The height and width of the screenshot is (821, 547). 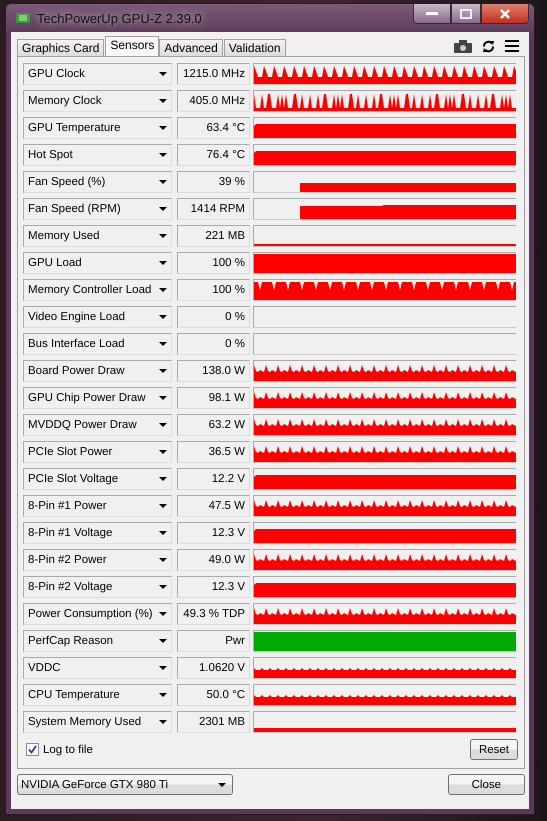 What do you see at coordinates (97, 641) in the screenshot?
I see `sensor-dropdown: PerfCap Reason` at bounding box center [97, 641].